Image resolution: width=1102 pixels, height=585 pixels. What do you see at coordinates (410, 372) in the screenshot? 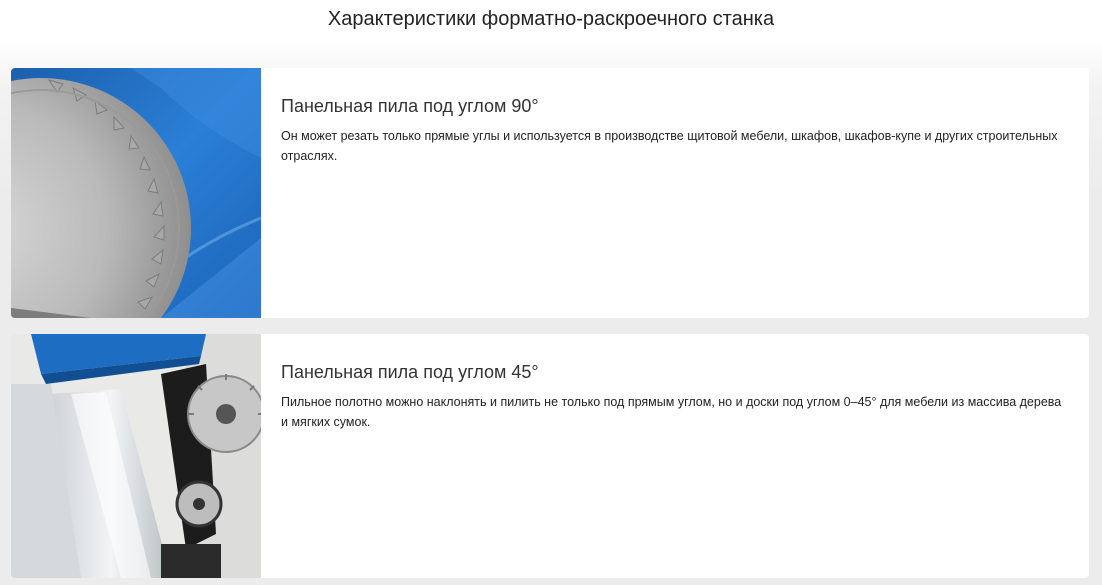
I see `card-heading: Панельная пила под углом 45°` at bounding box center [410, 372].